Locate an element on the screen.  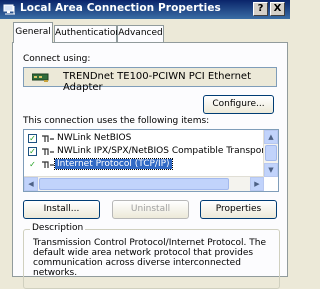
vertical-scroll-thumb is located at coordinates (271, 153).